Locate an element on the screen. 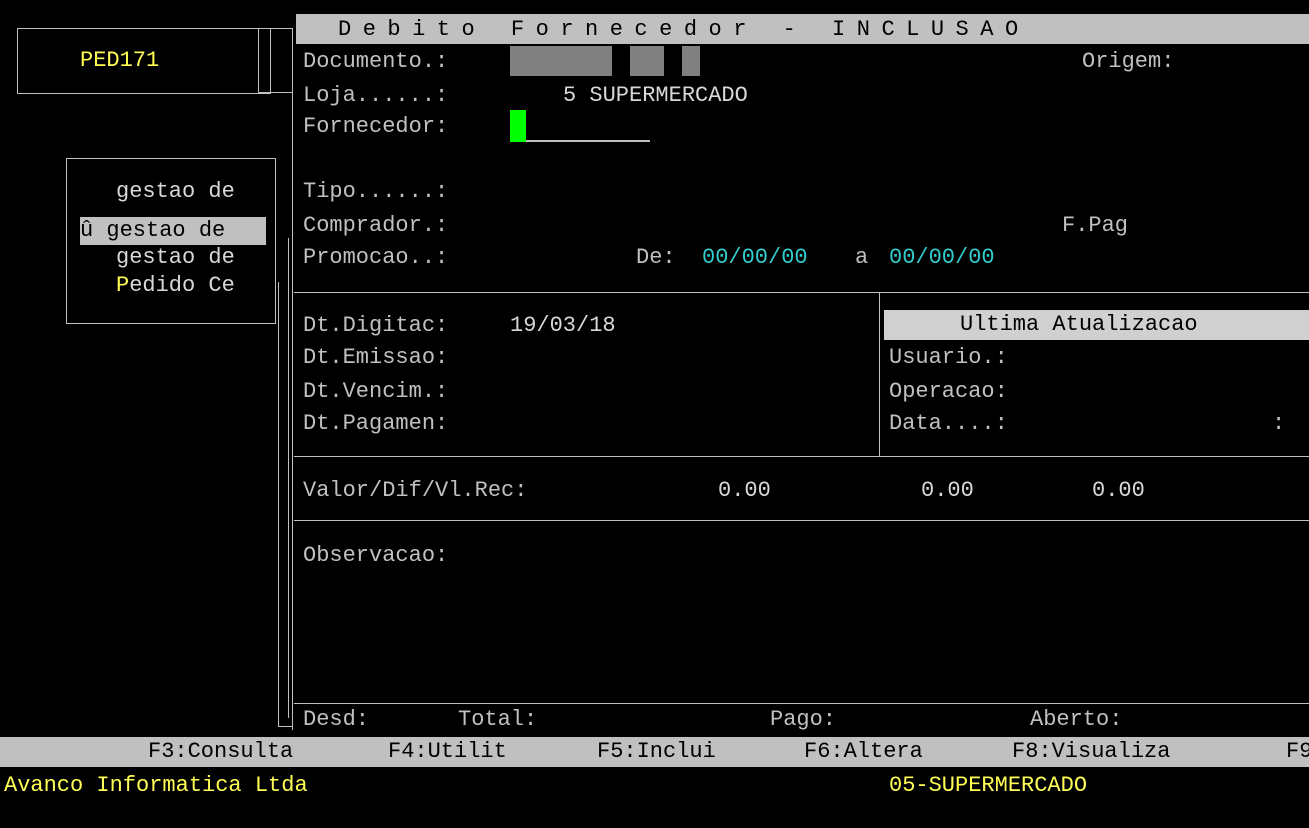  status-store: 05-SUPERMERCADO is located at coordinates (988, 785).